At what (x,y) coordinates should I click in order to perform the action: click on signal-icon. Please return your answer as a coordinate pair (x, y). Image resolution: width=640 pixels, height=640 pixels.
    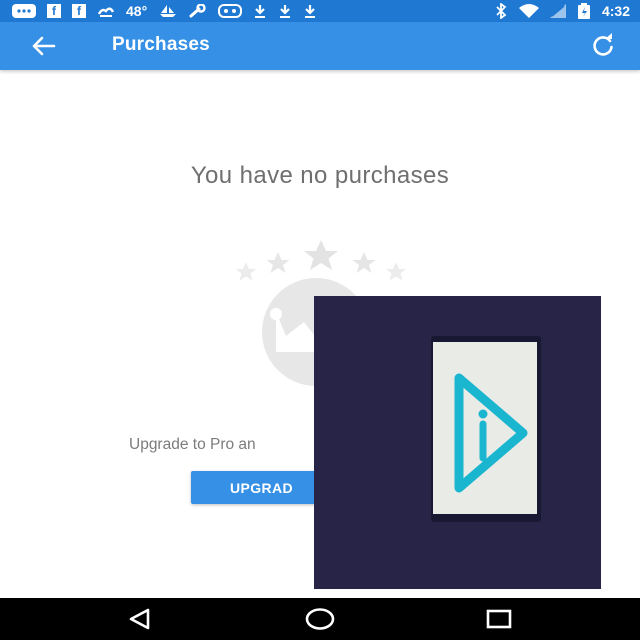
    Looking at the image, I should click on (557, 11).